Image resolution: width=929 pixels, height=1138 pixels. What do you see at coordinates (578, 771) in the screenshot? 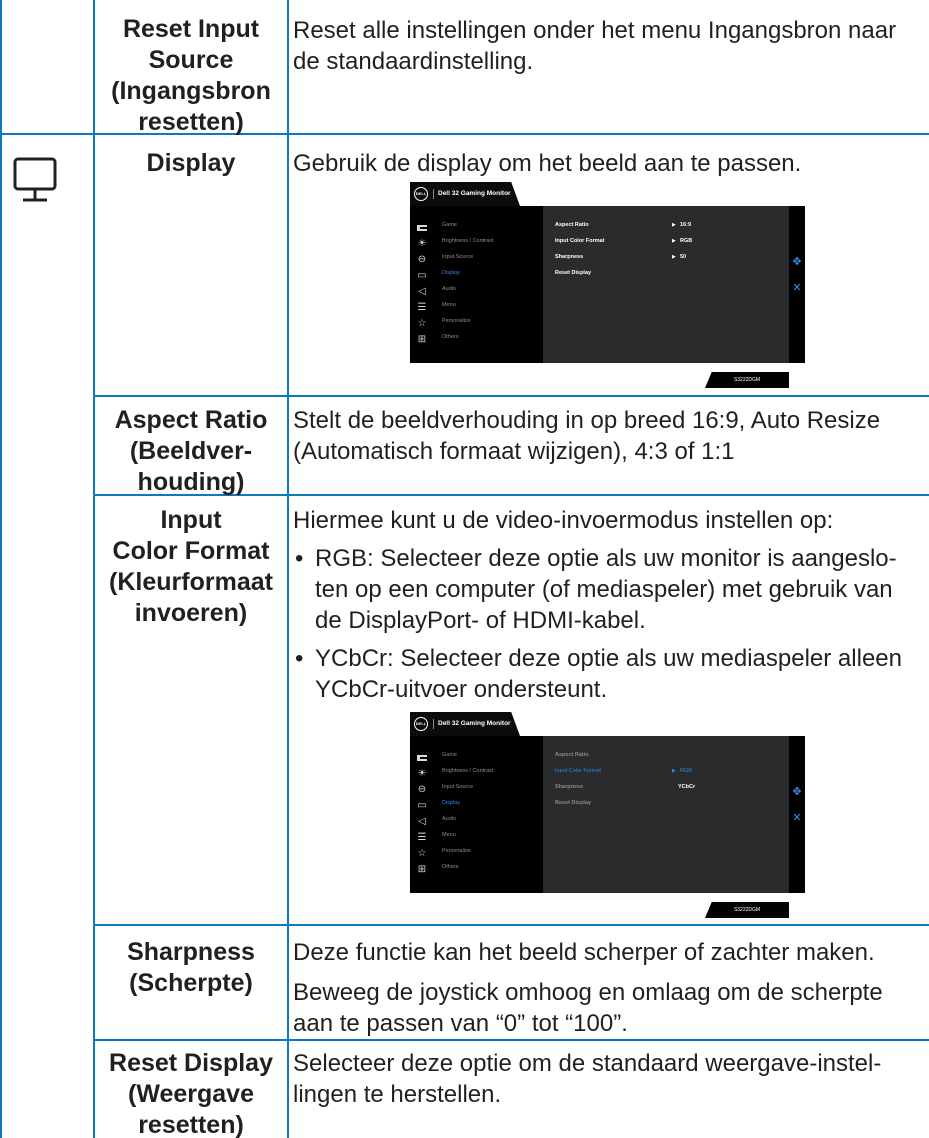
I see `osd-option-label-selected: Input Color Format` at bounding box center [578, 771].